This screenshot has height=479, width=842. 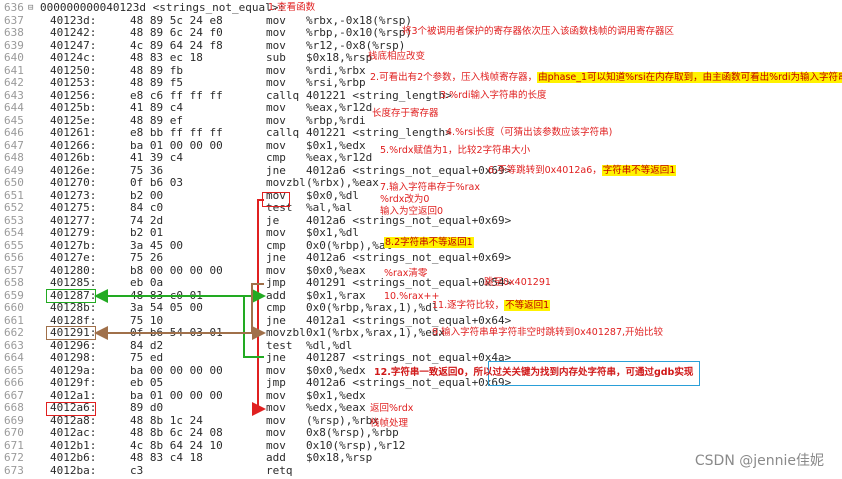 What do you see at coordinates (582, 170) in the screenshot?
I see `note-jump-not-equal: 6.不等跳转到0x4012a6，字符串不等返回1` at bounding box center [582, 170].